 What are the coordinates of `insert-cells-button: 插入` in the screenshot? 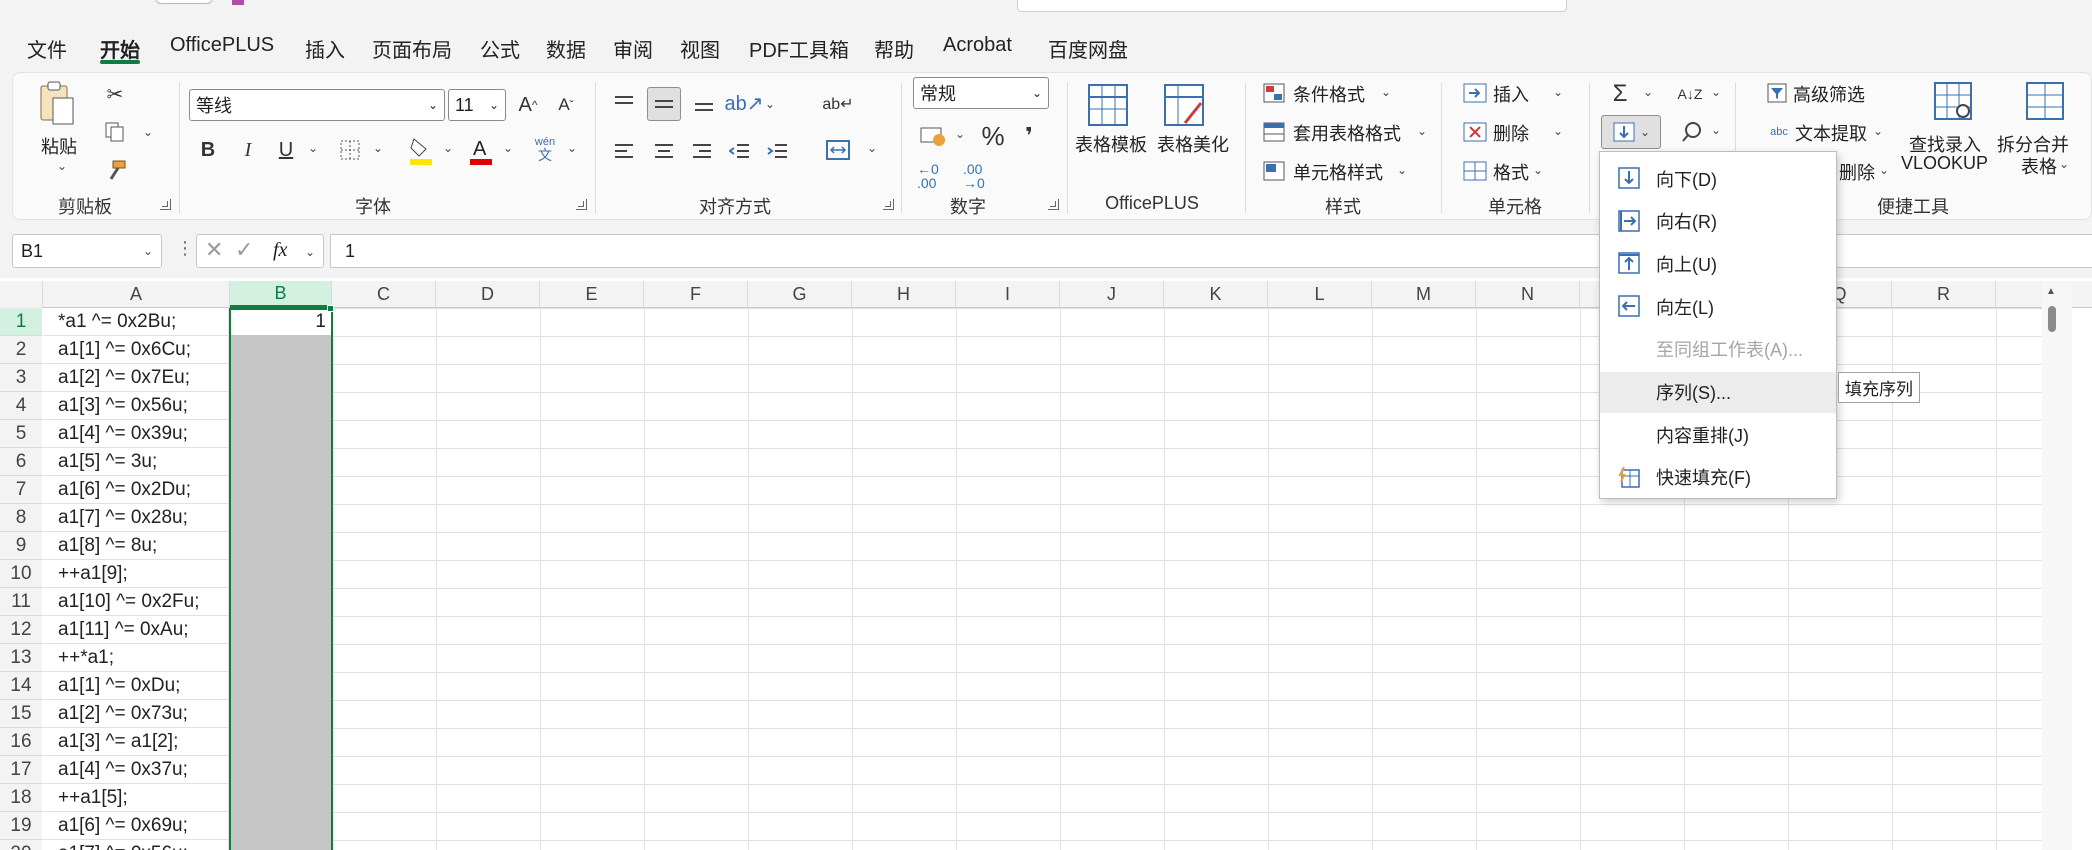 It's located at (1511, 94).